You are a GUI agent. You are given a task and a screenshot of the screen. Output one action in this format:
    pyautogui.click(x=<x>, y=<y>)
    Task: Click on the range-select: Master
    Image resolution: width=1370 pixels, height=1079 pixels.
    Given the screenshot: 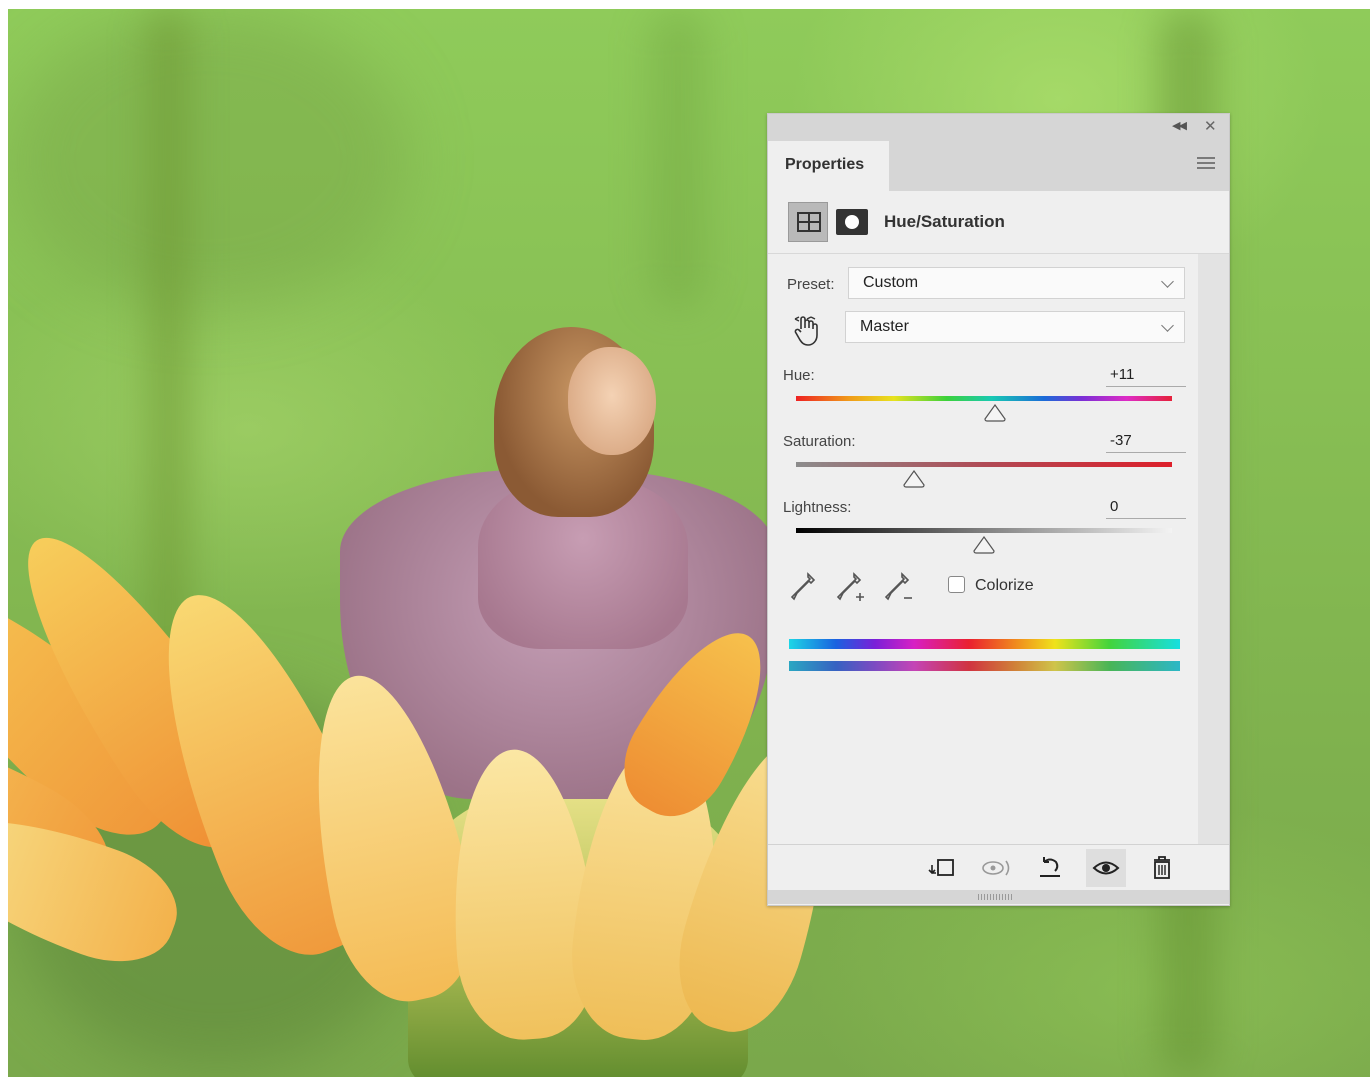 What is the action you would take?
    pyautogui.click(x=1015, y=327)
    